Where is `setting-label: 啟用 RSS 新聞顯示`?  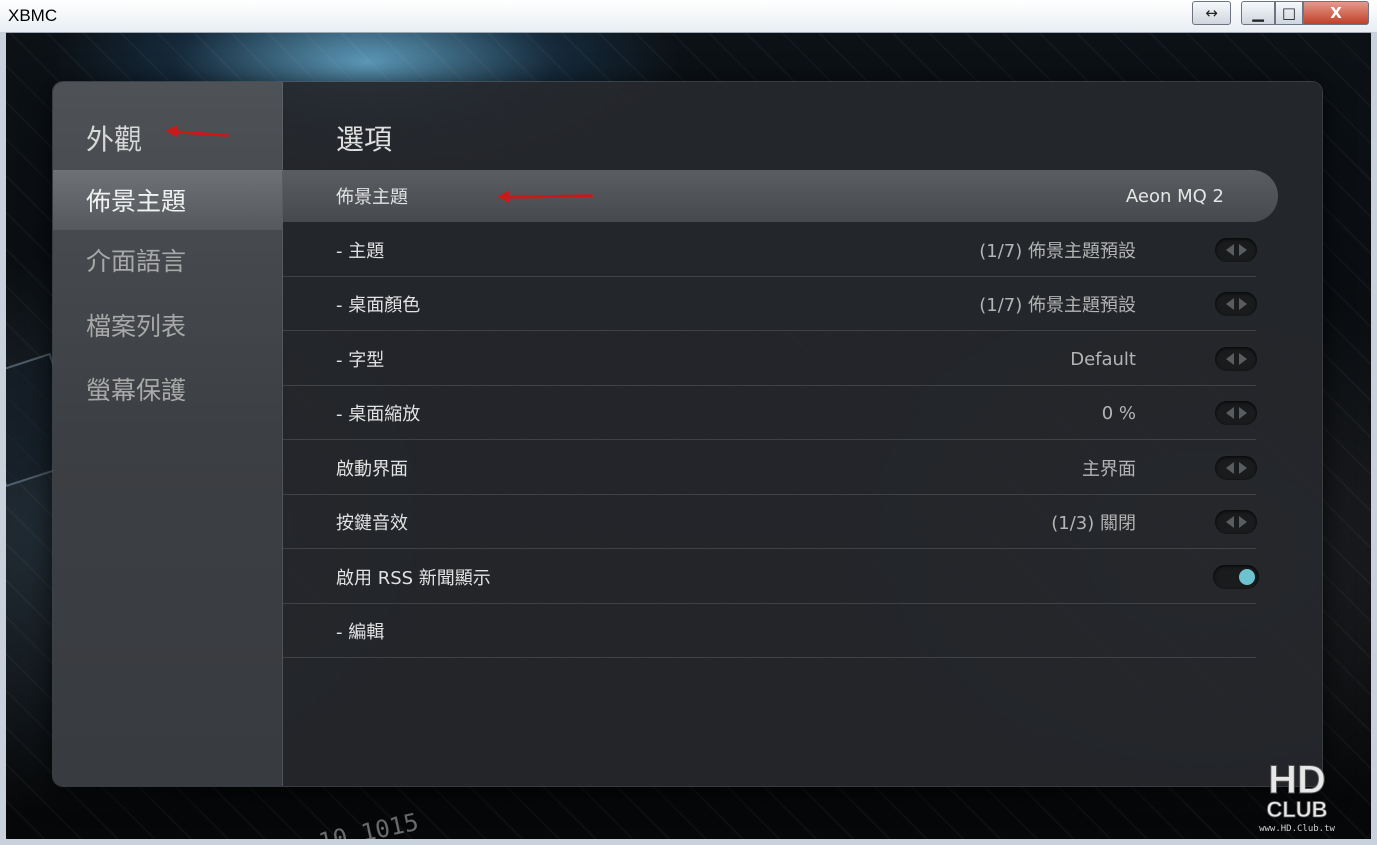
setting-label: 啟用 RSS 新聞顯示 is located at coordinates (413, 578).